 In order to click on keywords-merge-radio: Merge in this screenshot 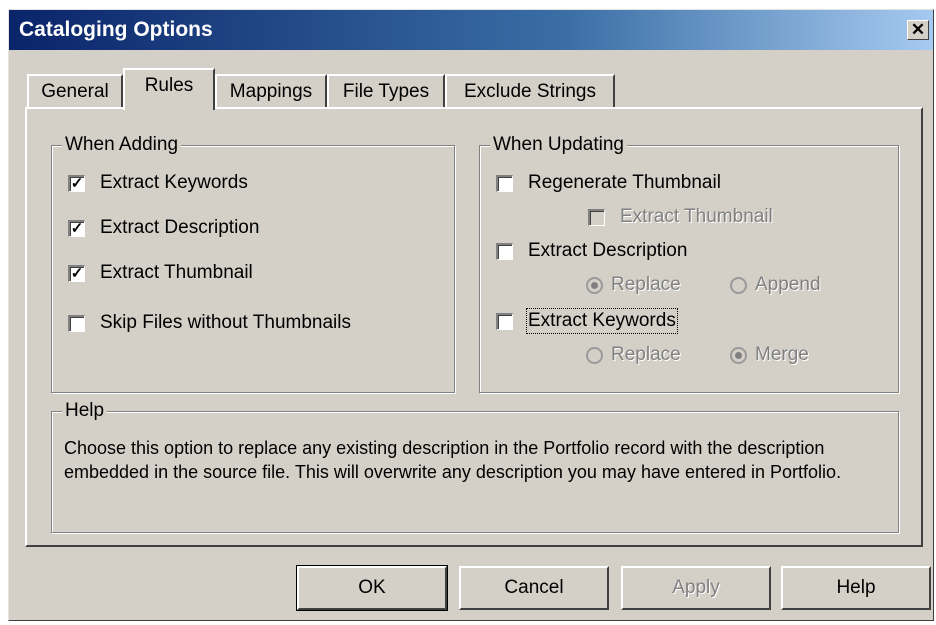, I will do `click(769, 355)`.